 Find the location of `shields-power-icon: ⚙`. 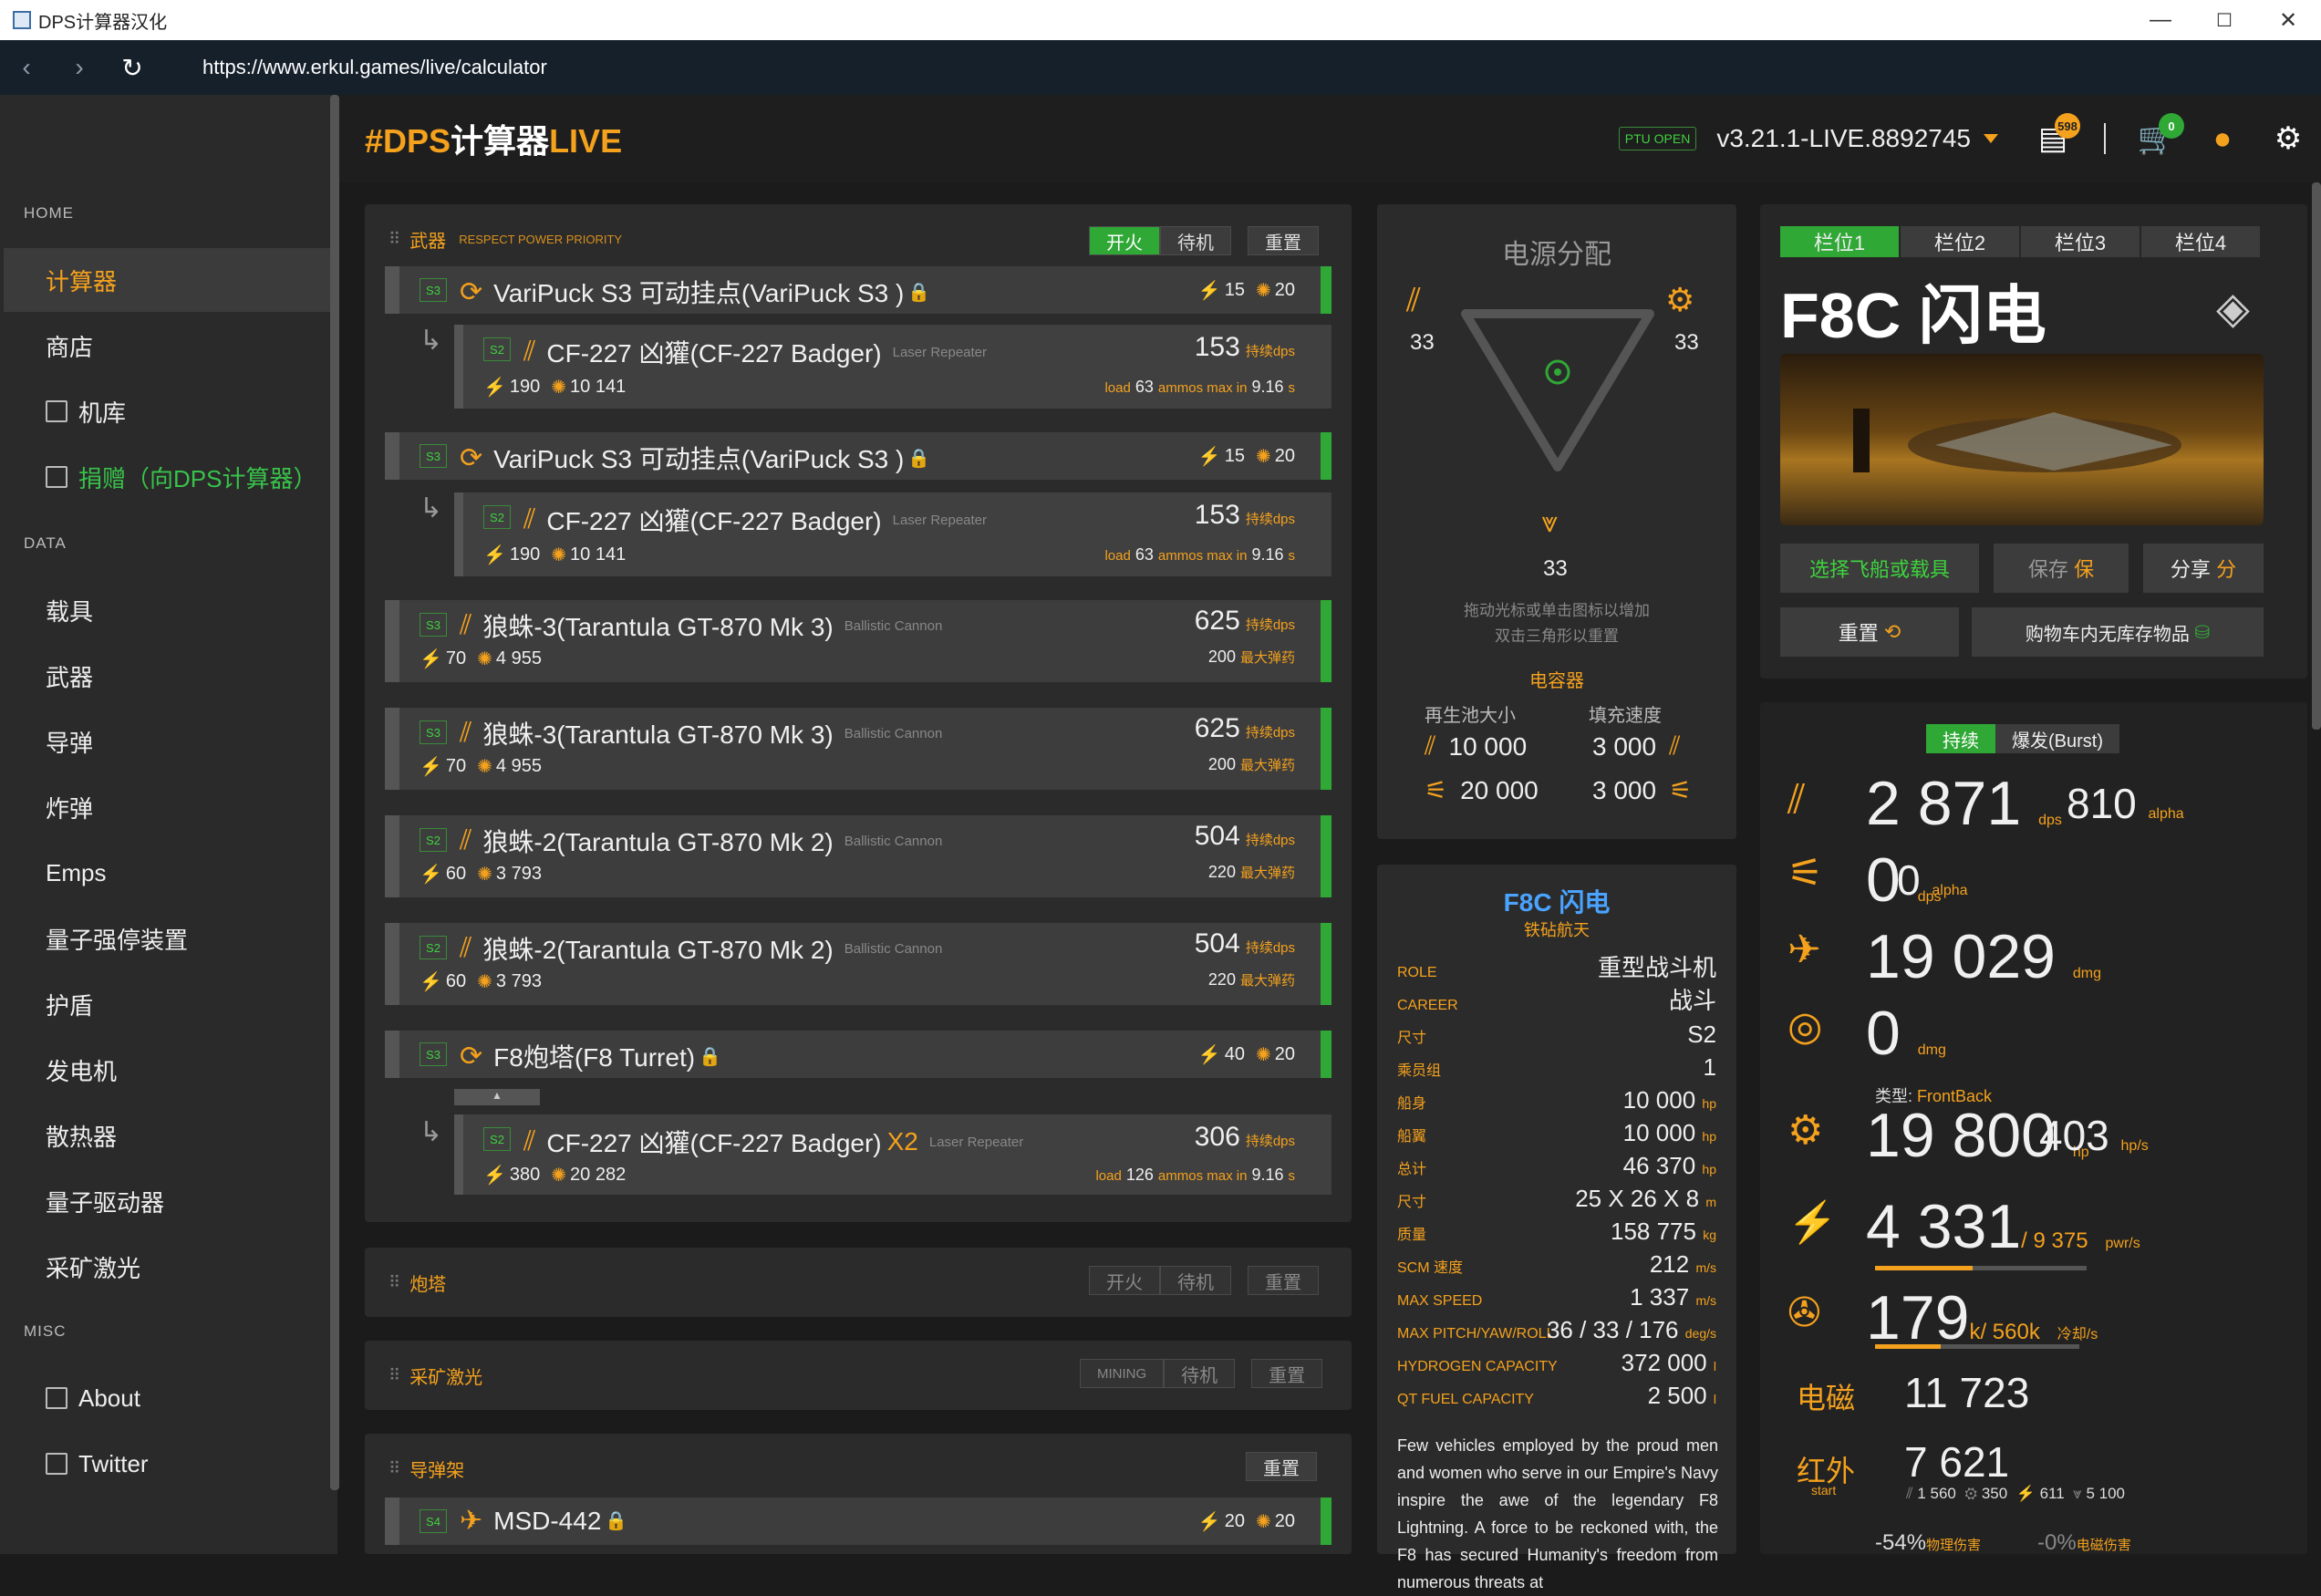

shields-power-icon: ⚙ is located at coordinates (1680, 300).